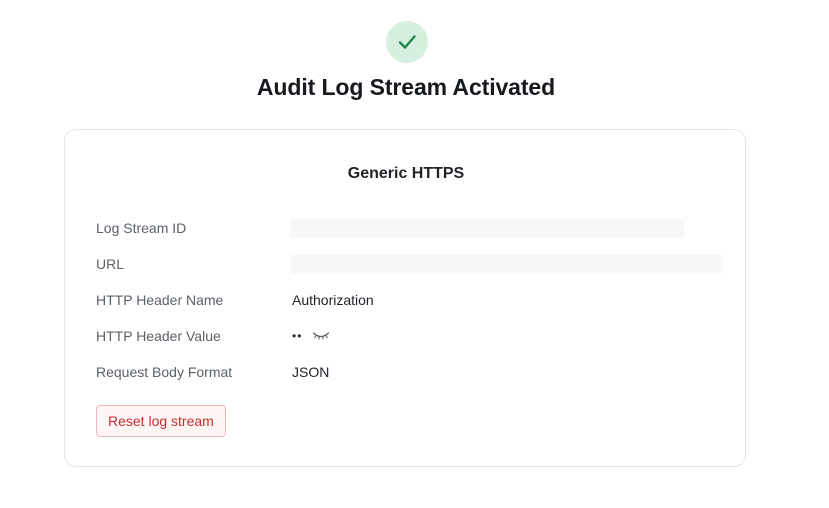 This screenshot has height=508, width=829. What do you see at coordinates (141, 228) in the screenshot?
I see `row-label: Log Stream ID` at bounding box center [141, 228].